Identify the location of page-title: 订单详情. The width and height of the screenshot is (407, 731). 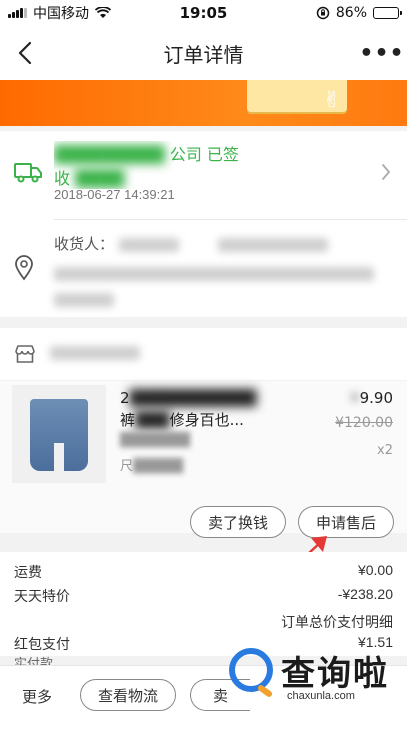
(203, 54).